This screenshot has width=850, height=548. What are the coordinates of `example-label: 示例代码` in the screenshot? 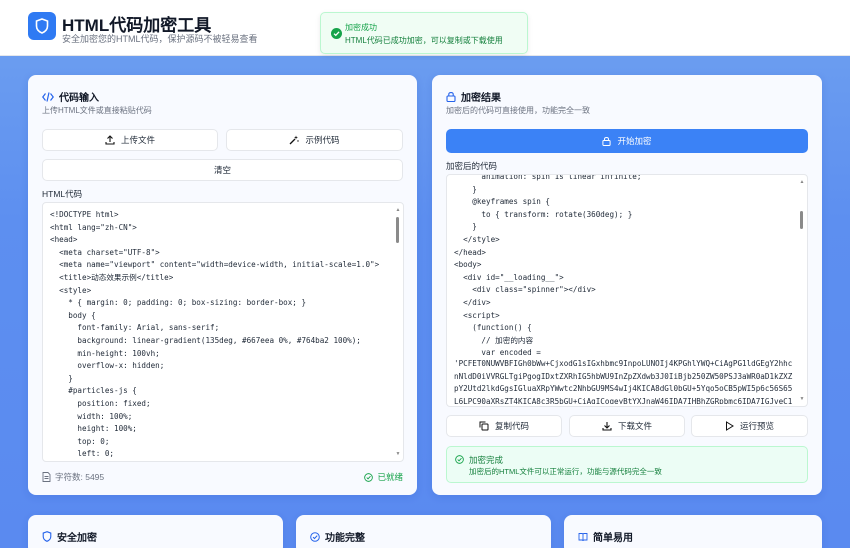 It's located at (322, 140).